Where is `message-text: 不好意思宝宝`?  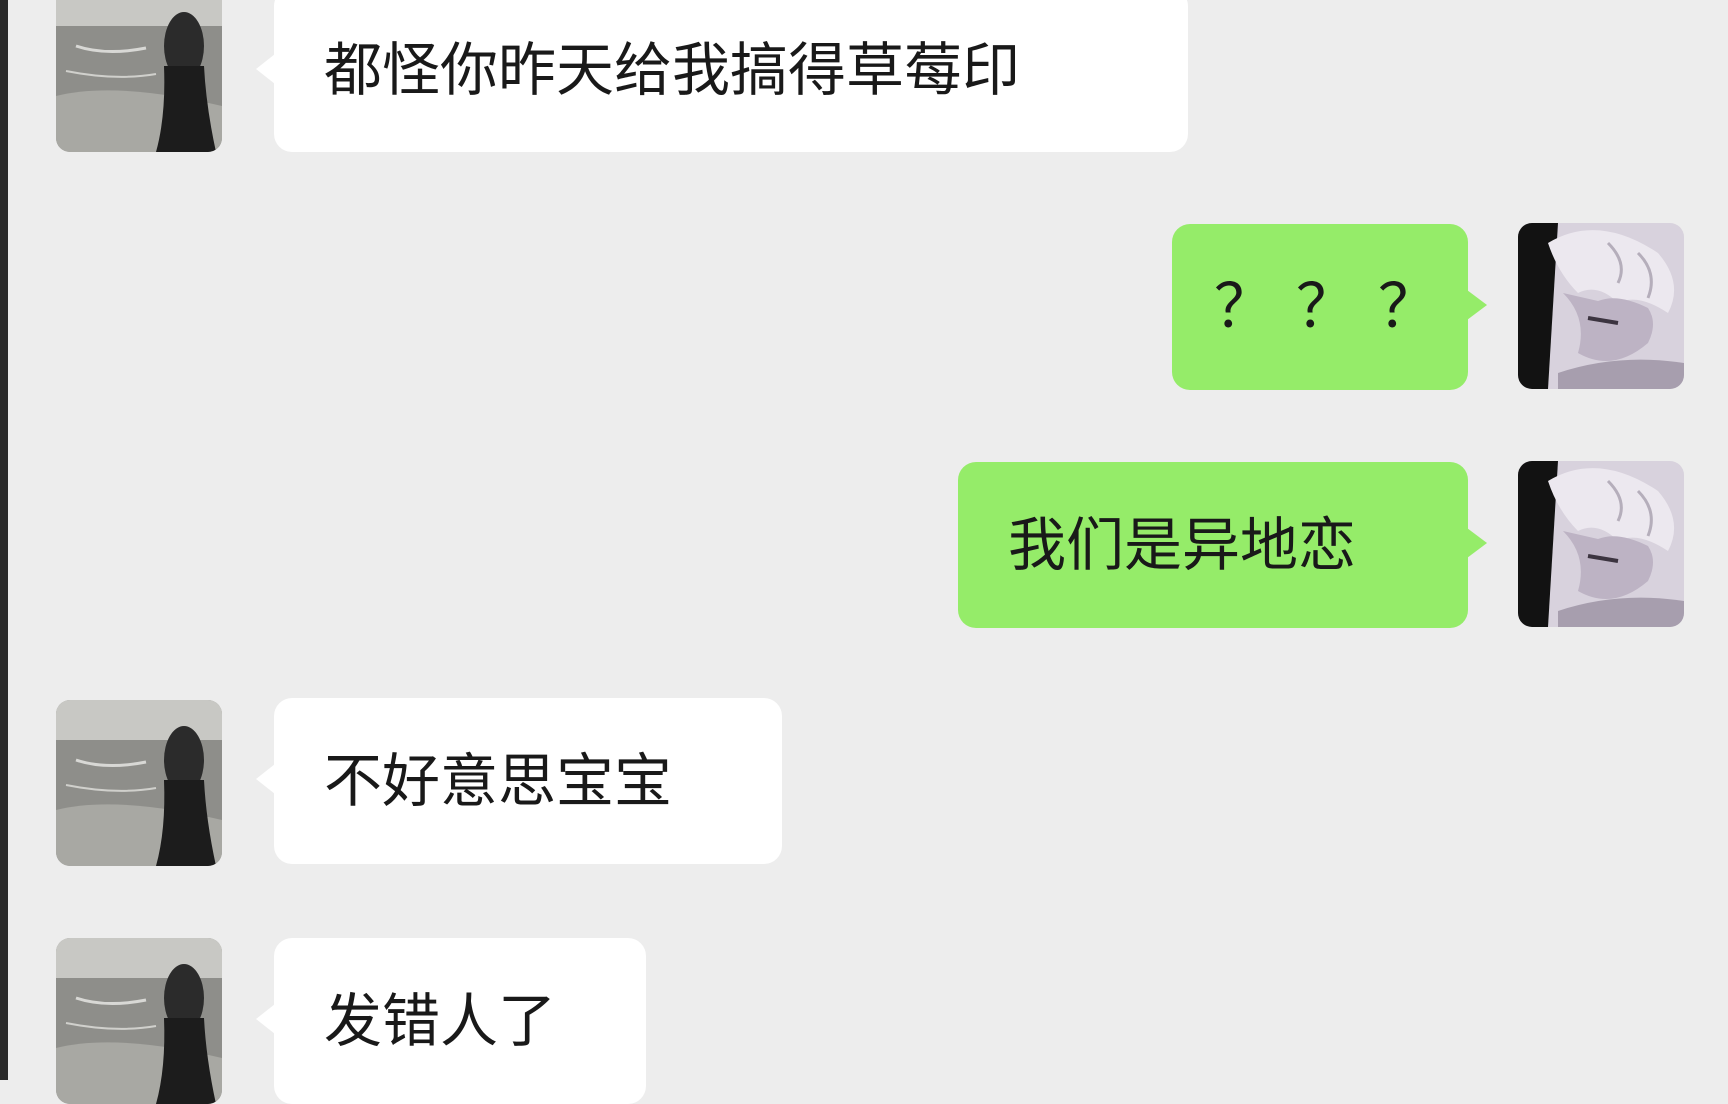
message-text: 不好意思宝宝 is located at coordinates (498, 781).